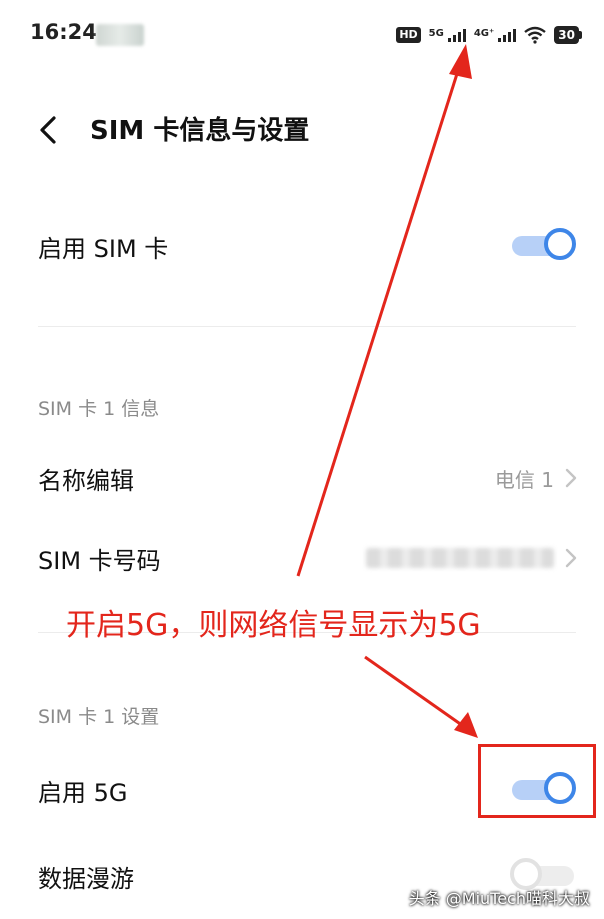 Image resolution: width=604 pixels, height=919 pixels. What do you see at coordinates (120, 35) in the screenshot?
I see `blurred-notification-icon` at bounding box center [120, 35].